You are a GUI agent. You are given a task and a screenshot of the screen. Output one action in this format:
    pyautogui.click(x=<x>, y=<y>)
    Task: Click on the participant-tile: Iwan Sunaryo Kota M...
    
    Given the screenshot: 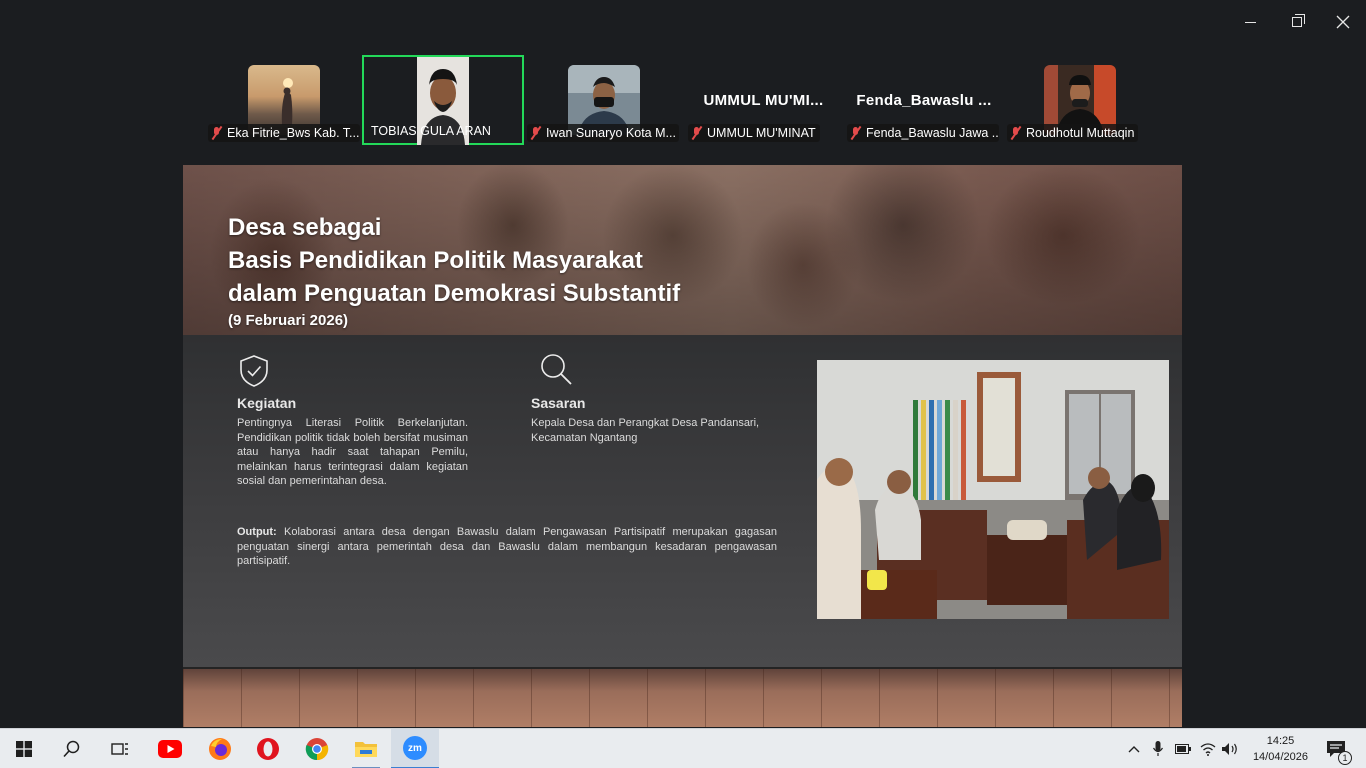 What is the action you would take?
    pyautogui.click(x=604, y=100)
    